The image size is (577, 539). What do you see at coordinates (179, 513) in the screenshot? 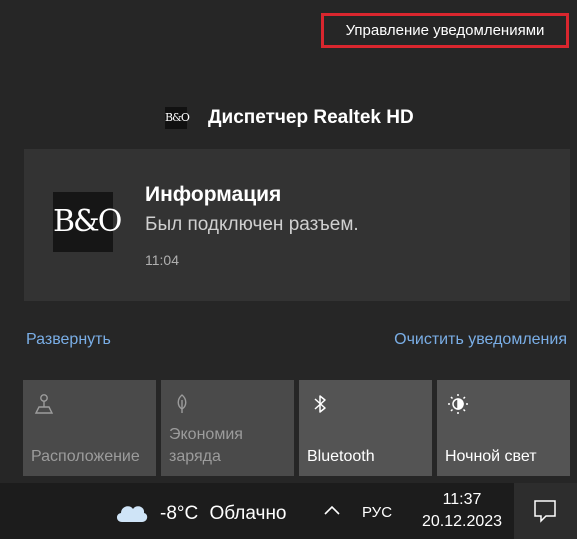
I see `weather-temperature: -8°C` at bounding box center [179, 513].